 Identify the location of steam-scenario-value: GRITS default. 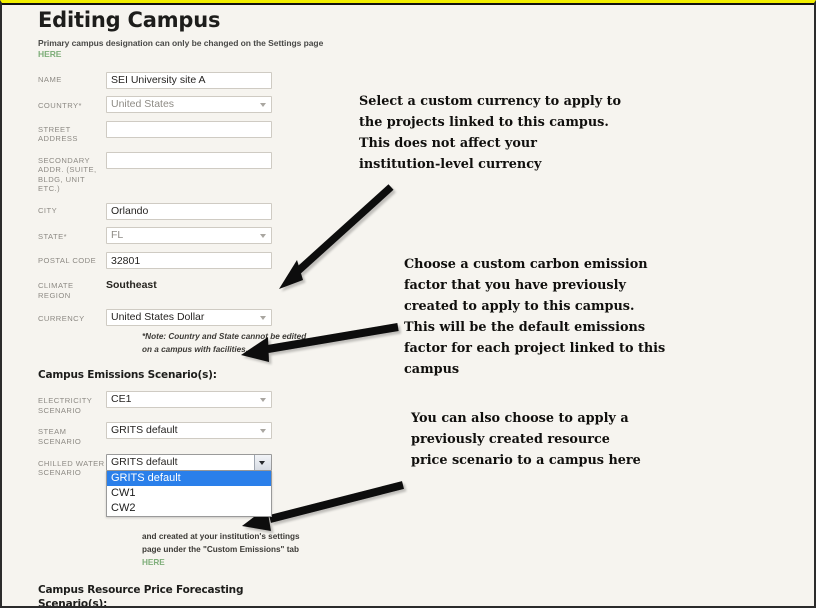
(144, 430).